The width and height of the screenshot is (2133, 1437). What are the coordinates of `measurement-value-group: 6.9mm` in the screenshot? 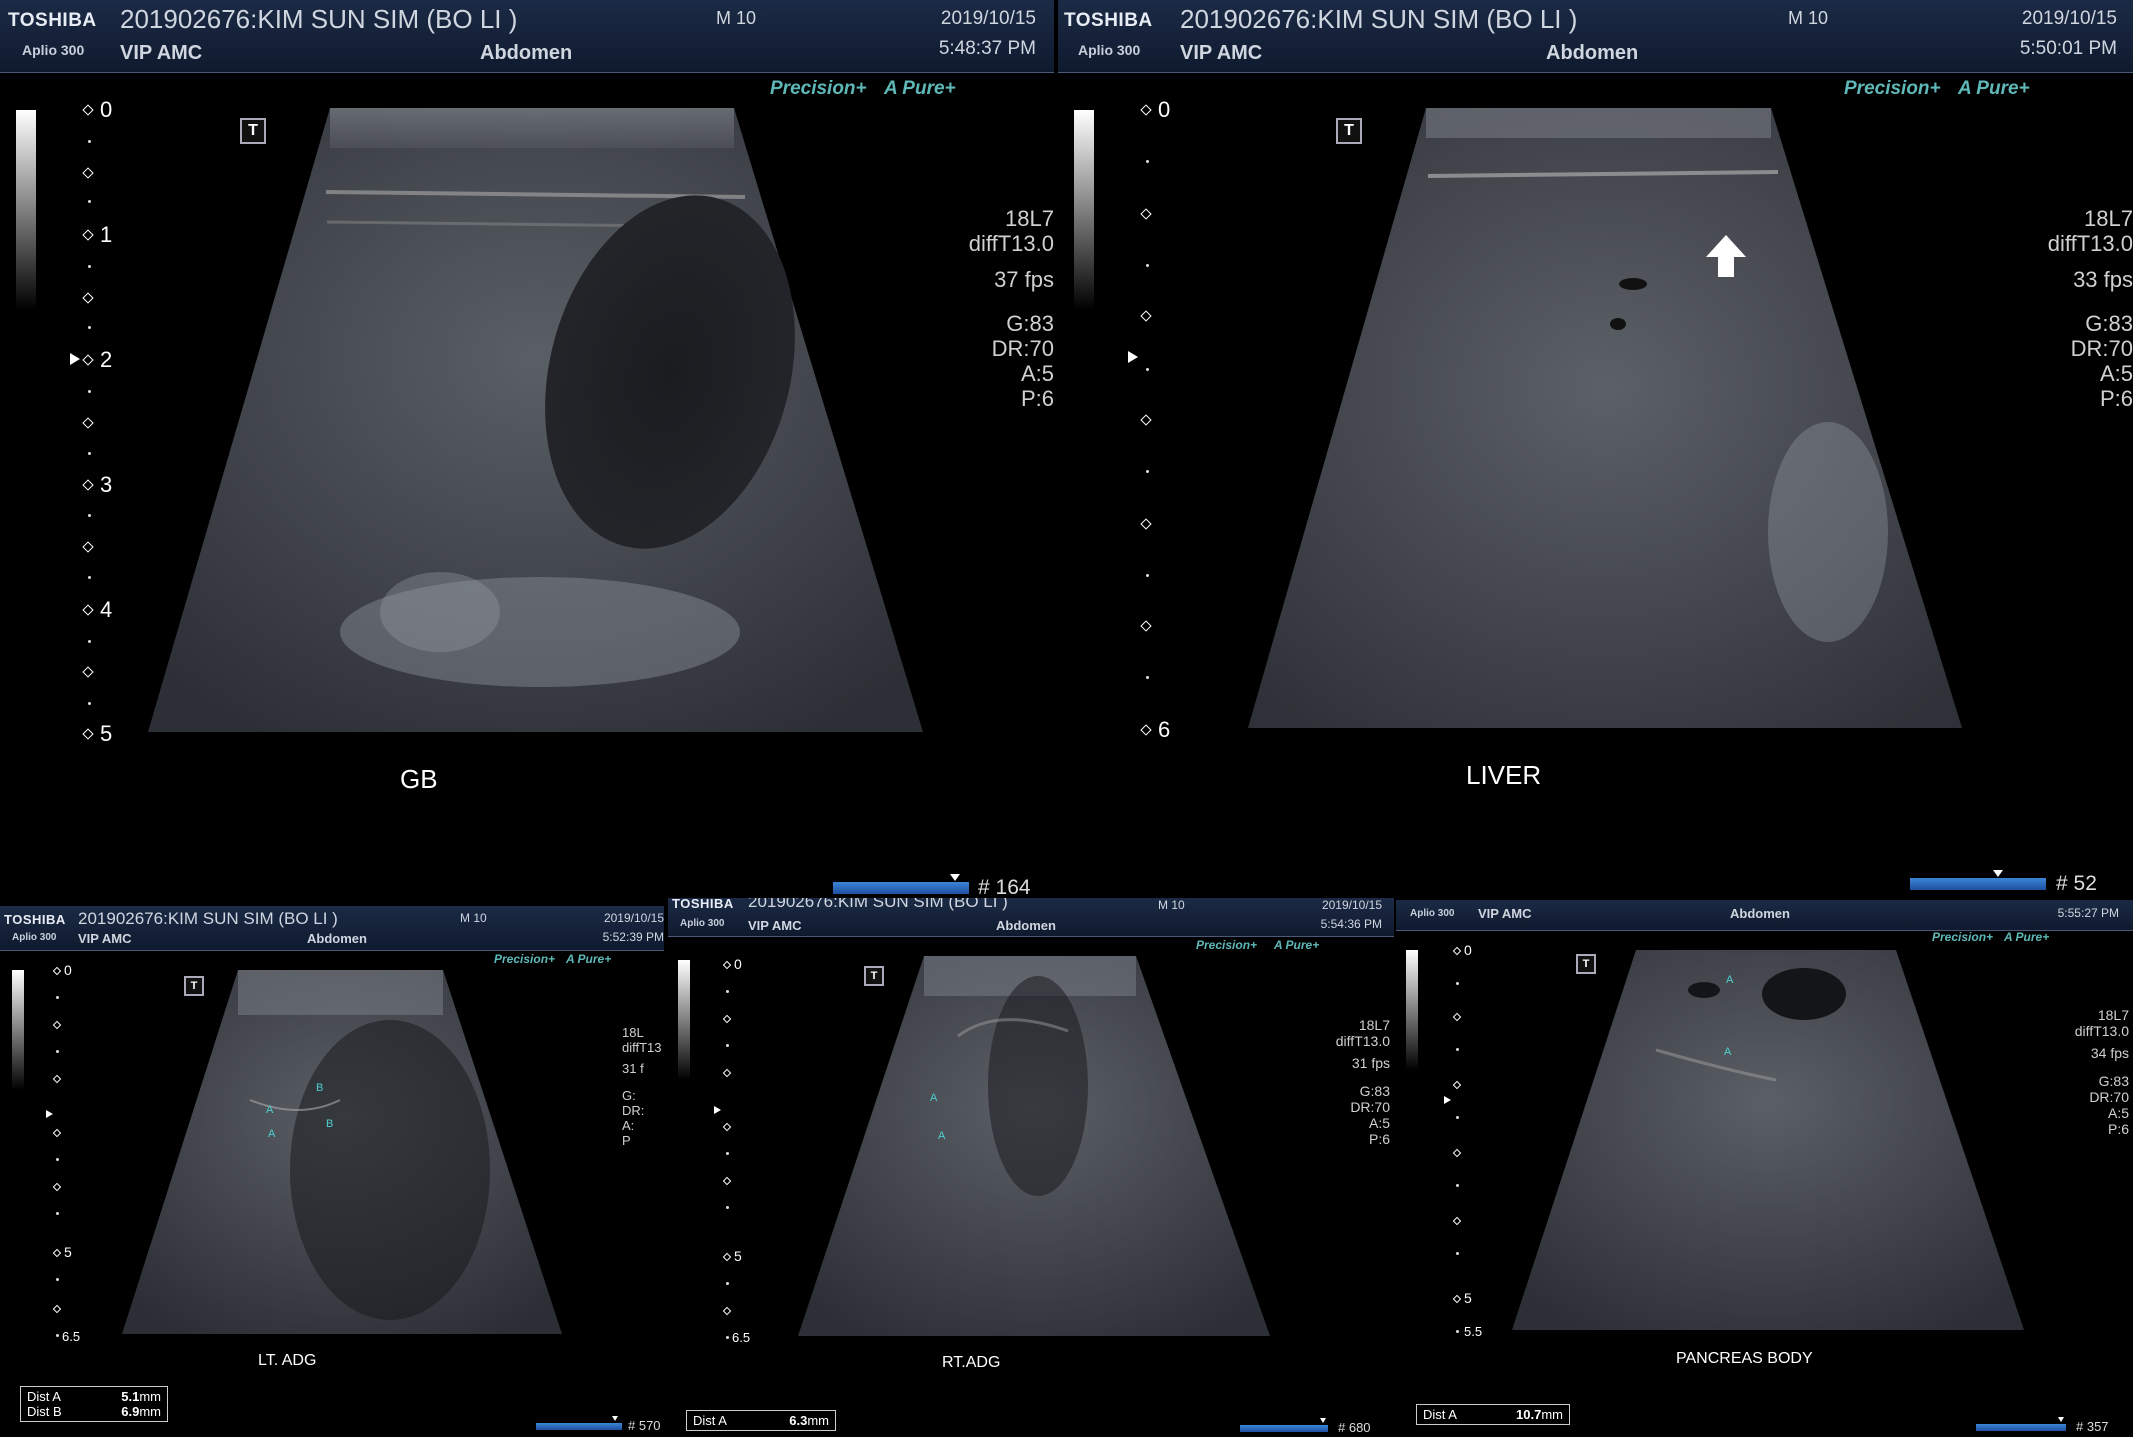 It's located at (141, 1411).